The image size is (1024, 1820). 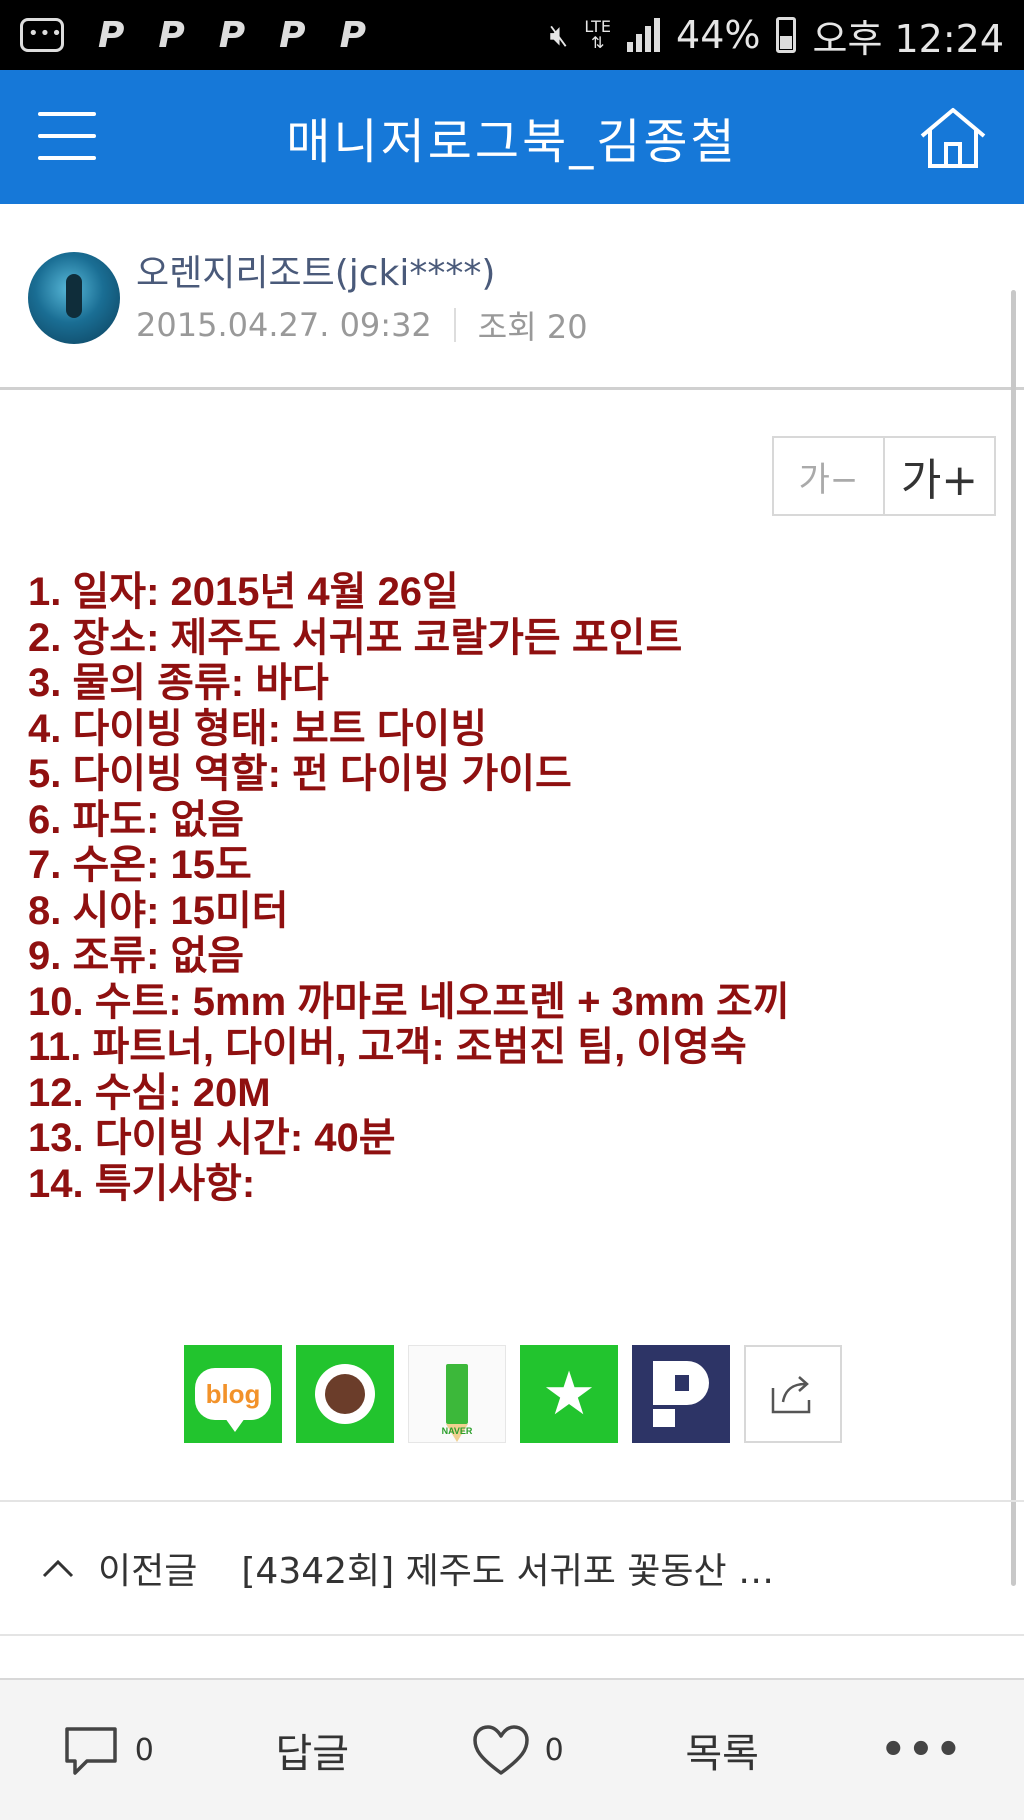 I want to click on coffee-cup-icon, so click(x=345, y=1394).